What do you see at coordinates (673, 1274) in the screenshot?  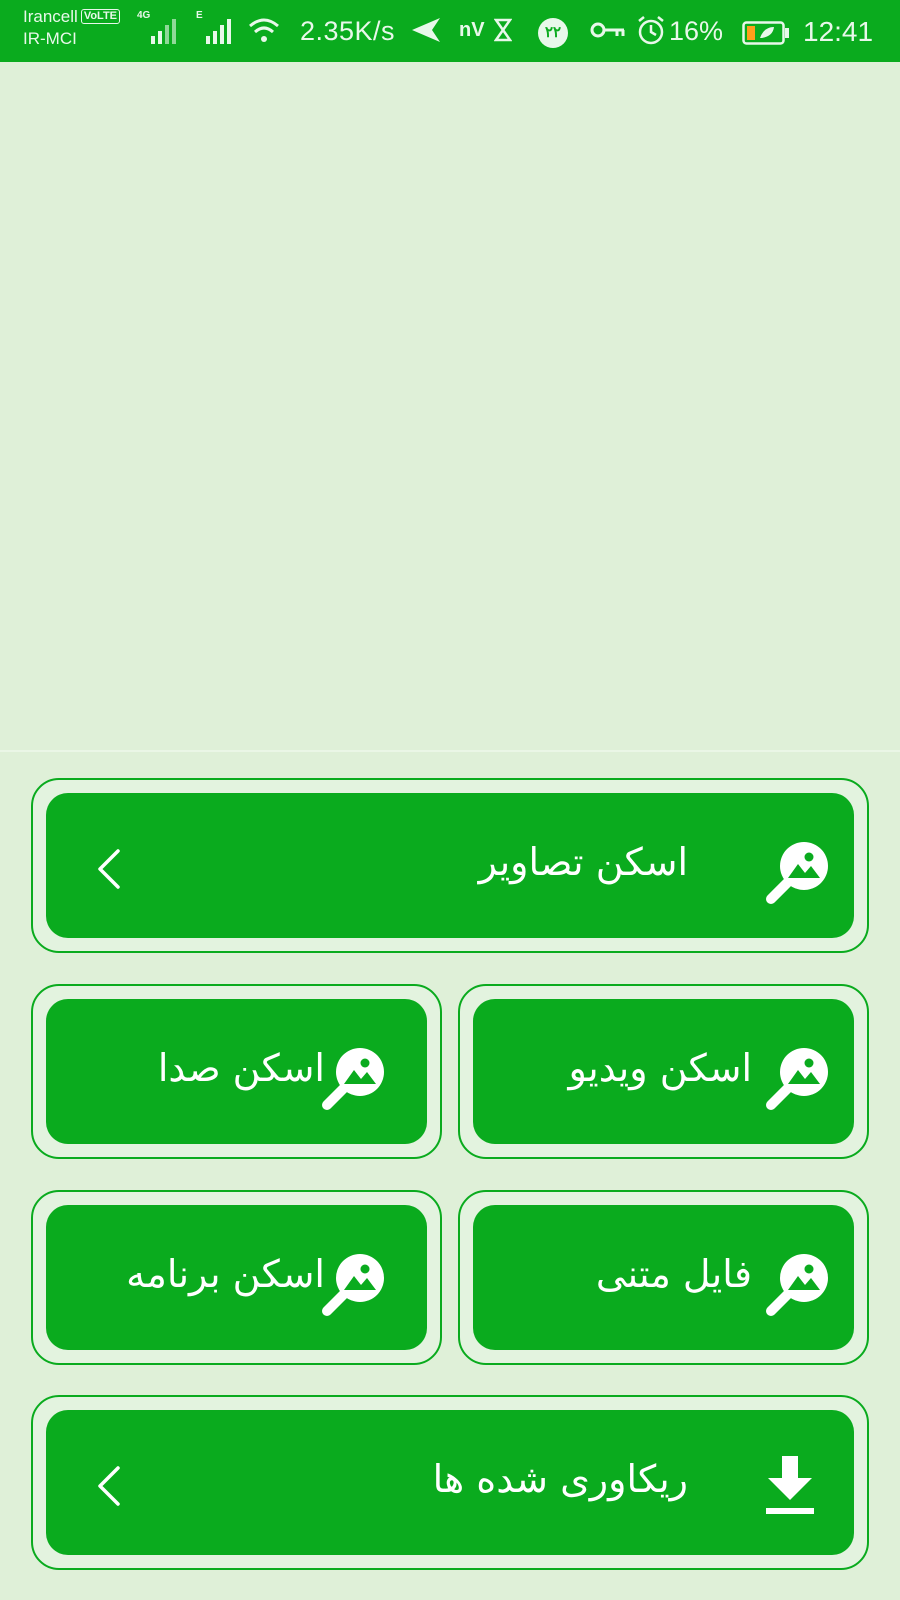 I see `text-file-label: فایل متنی` at bounding box center [673, 1274].